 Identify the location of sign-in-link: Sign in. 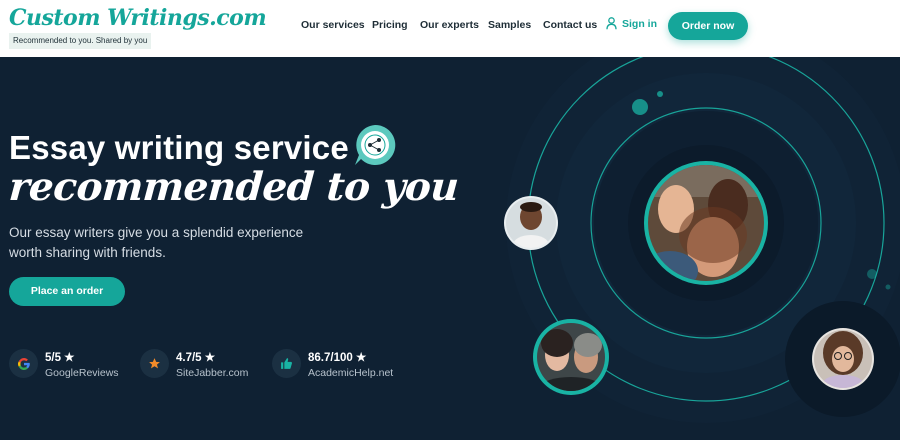
(631, 23).